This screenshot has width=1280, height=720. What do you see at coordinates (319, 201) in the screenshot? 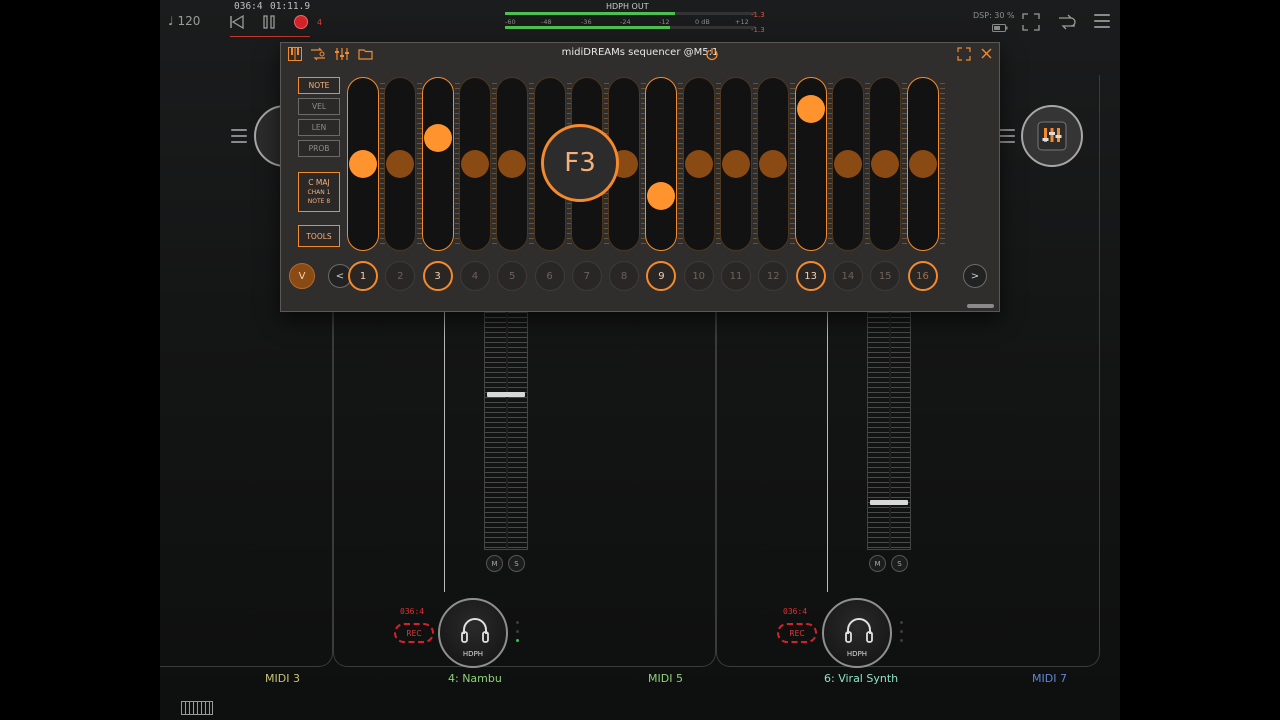
I see `scale-note-count: NOTE 8` at bounding box center [319, 201].